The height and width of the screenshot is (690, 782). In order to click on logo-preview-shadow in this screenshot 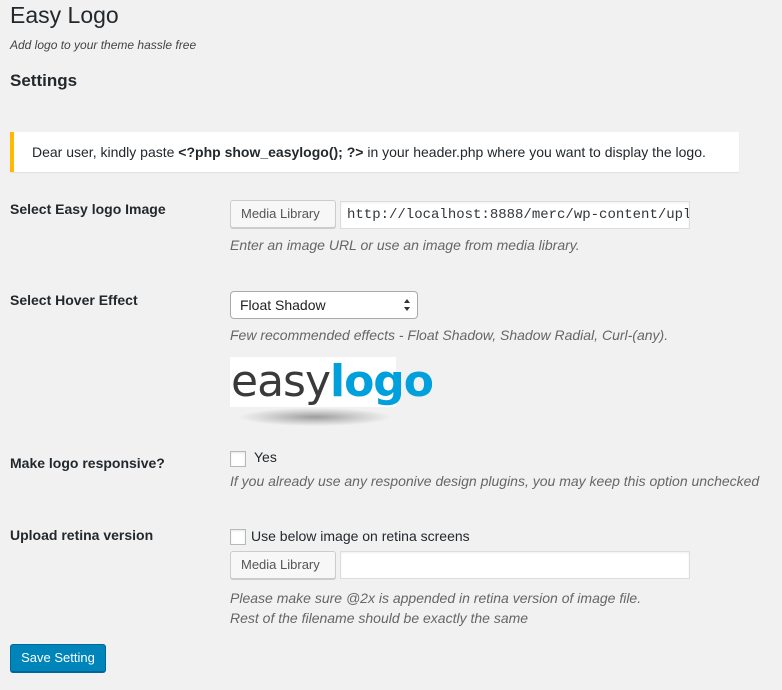, I will do `click(315, 417)`.